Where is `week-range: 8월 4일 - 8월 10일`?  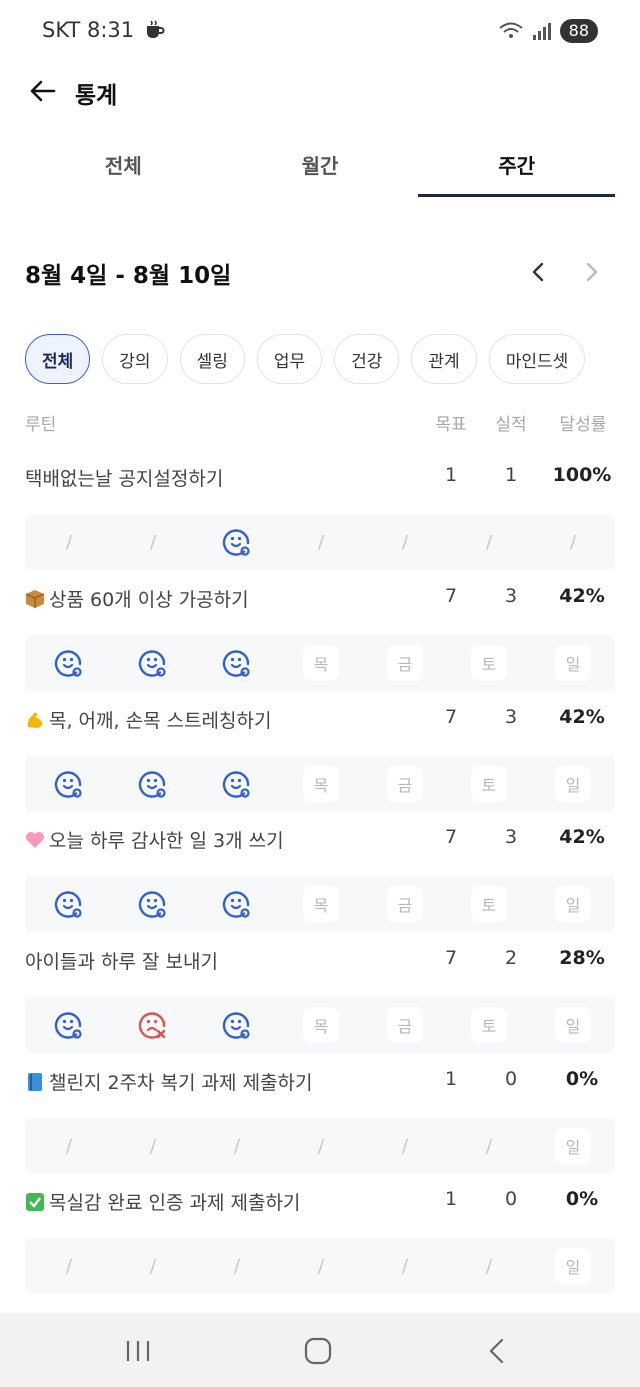 week-range: 8월 4일 - 8월 10일 is located at coordinates (128, 276).